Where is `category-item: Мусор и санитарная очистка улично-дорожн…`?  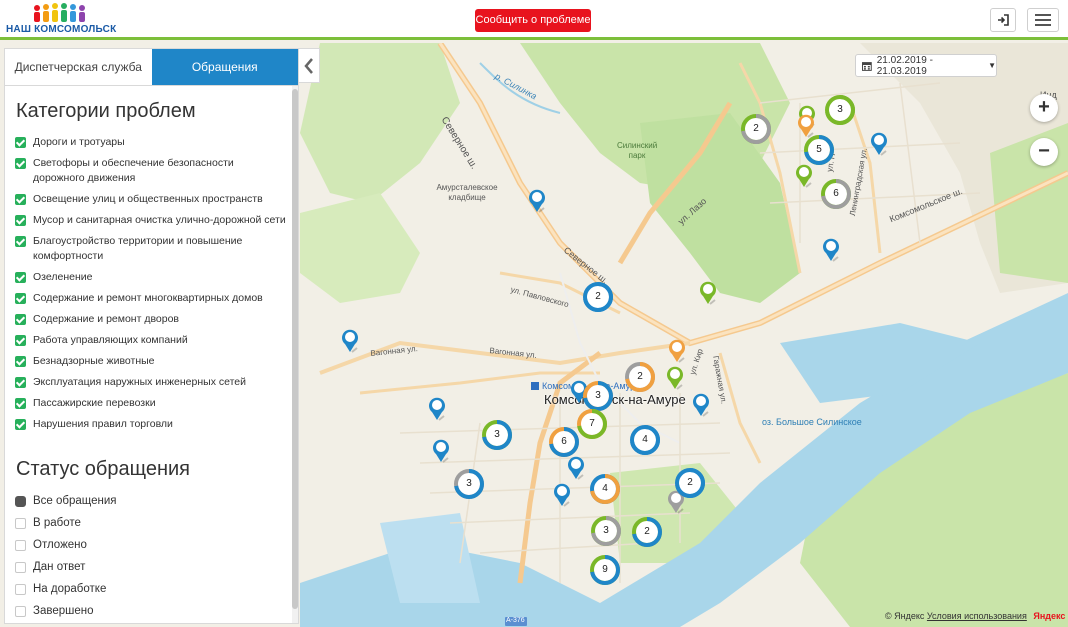
category-item: Мусор и санитарная очистка улично-дорожн… is located at coordinates (150, 220).